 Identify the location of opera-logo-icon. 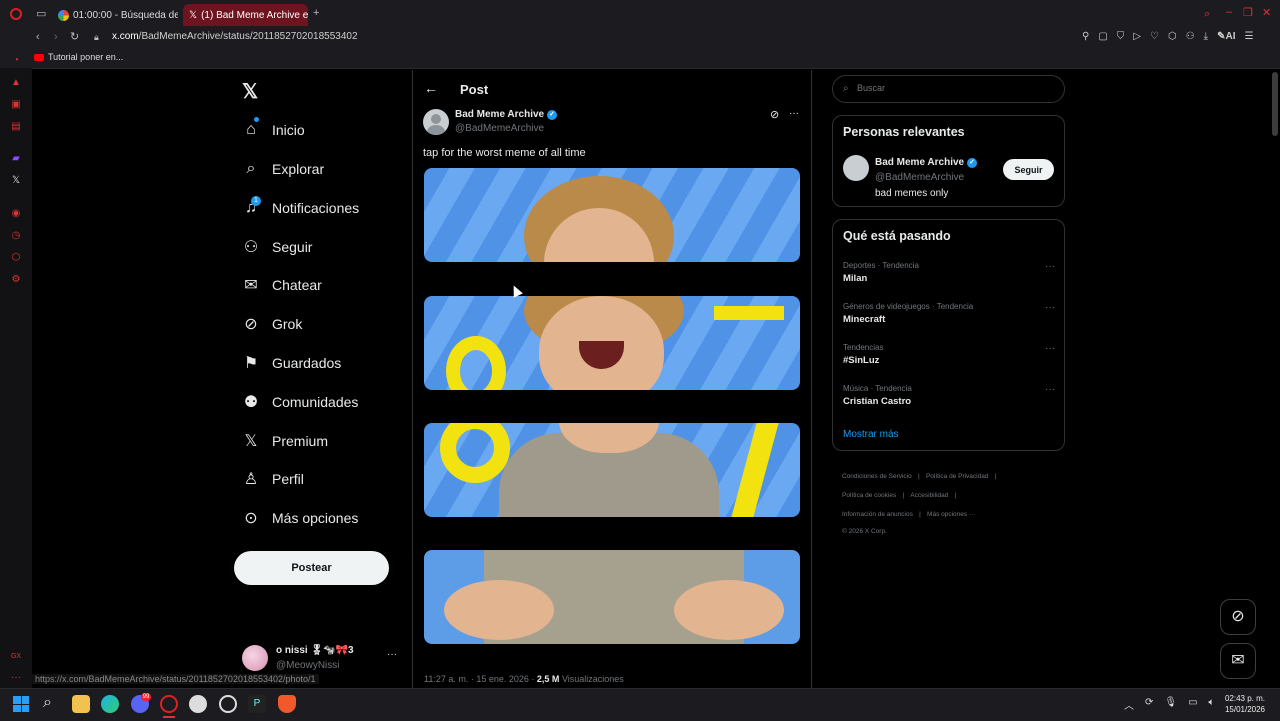
(16, 14).